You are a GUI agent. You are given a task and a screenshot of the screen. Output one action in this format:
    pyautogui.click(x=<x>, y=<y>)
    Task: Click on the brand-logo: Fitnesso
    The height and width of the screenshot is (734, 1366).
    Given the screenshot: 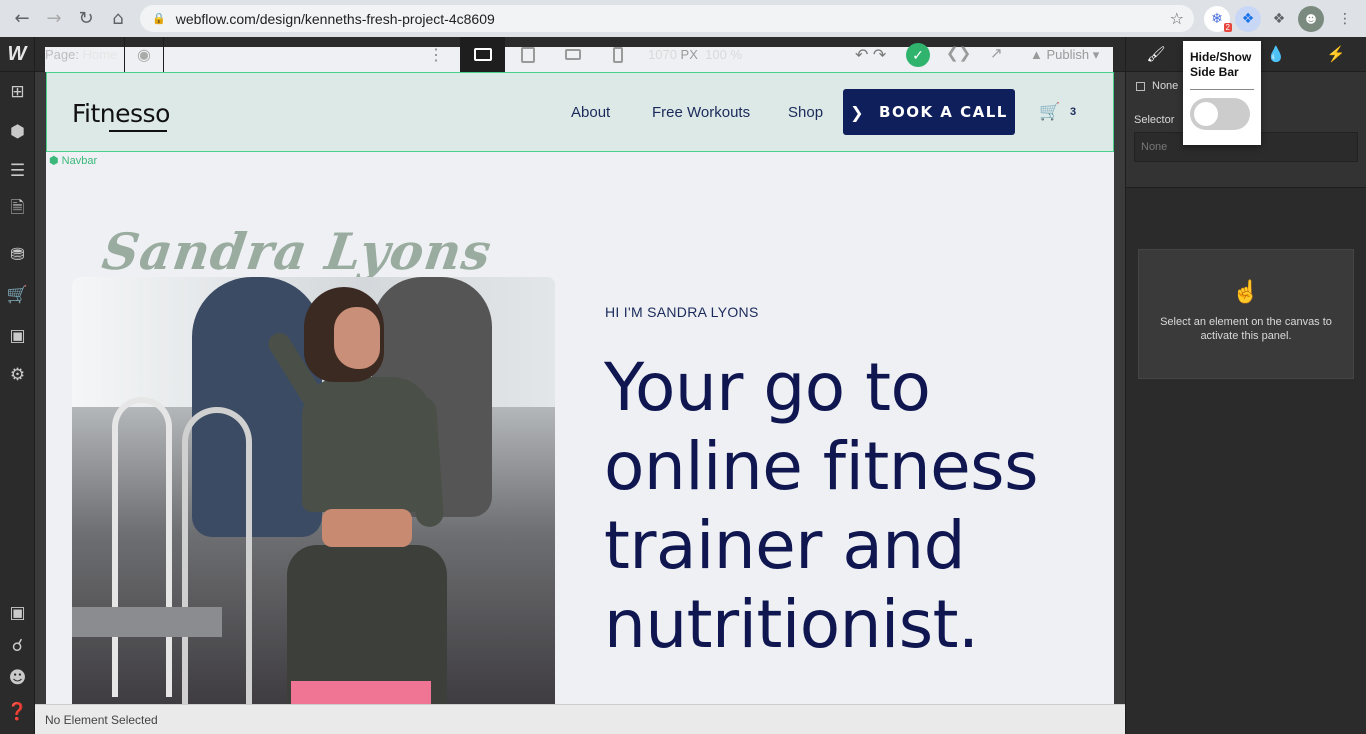 What is the action you would take?
    pyautogui.click(x=121, y=113)
    